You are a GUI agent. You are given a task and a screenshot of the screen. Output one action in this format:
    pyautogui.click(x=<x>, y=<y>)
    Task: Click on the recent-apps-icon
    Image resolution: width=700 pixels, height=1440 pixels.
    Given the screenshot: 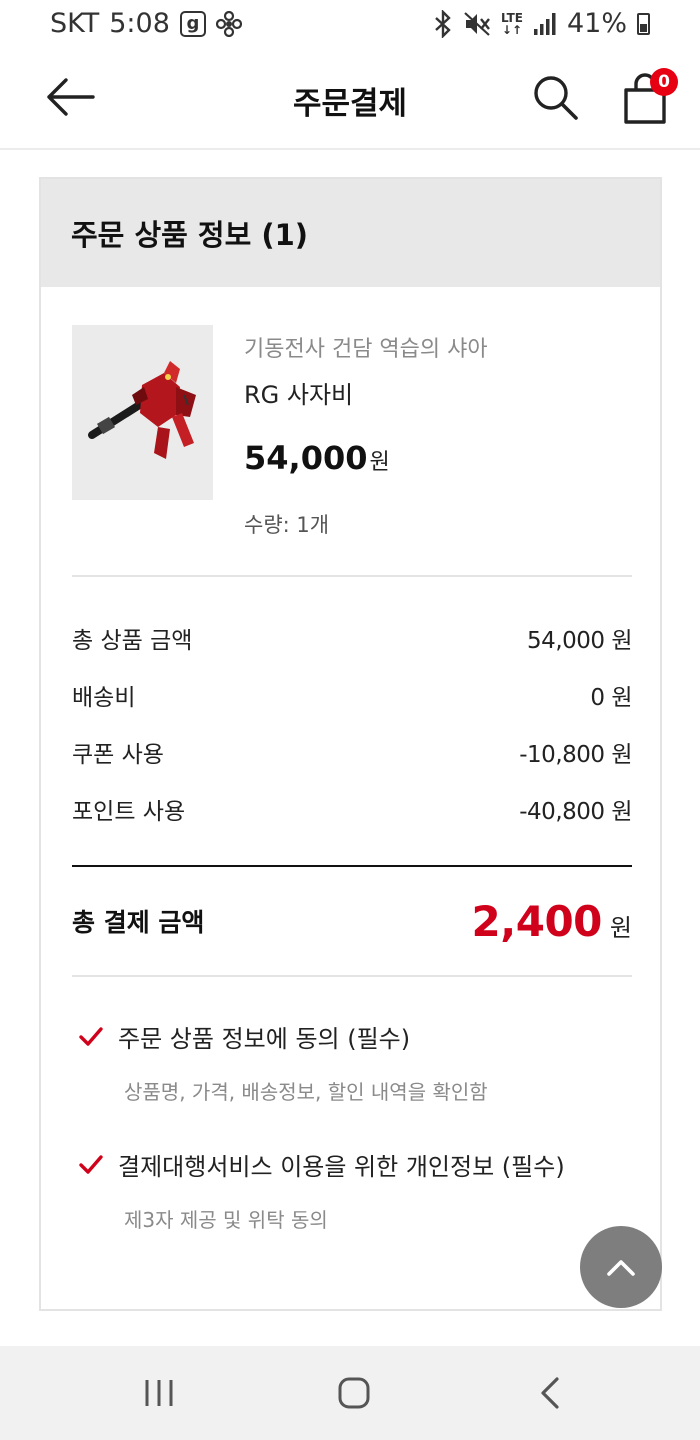 What is the action you would take?
    pyautogui.click(x=159, y=1393)
    